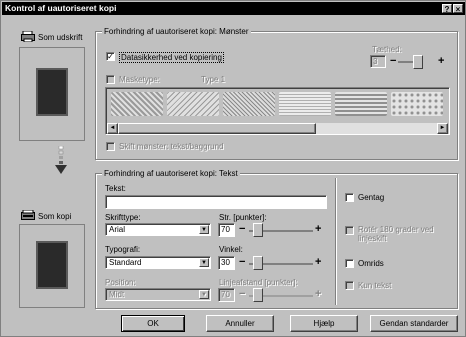 Image resolution: width=466 pixels, height=337 pixels. I want to click on copy-label: Som kopi, so click(55, 216).